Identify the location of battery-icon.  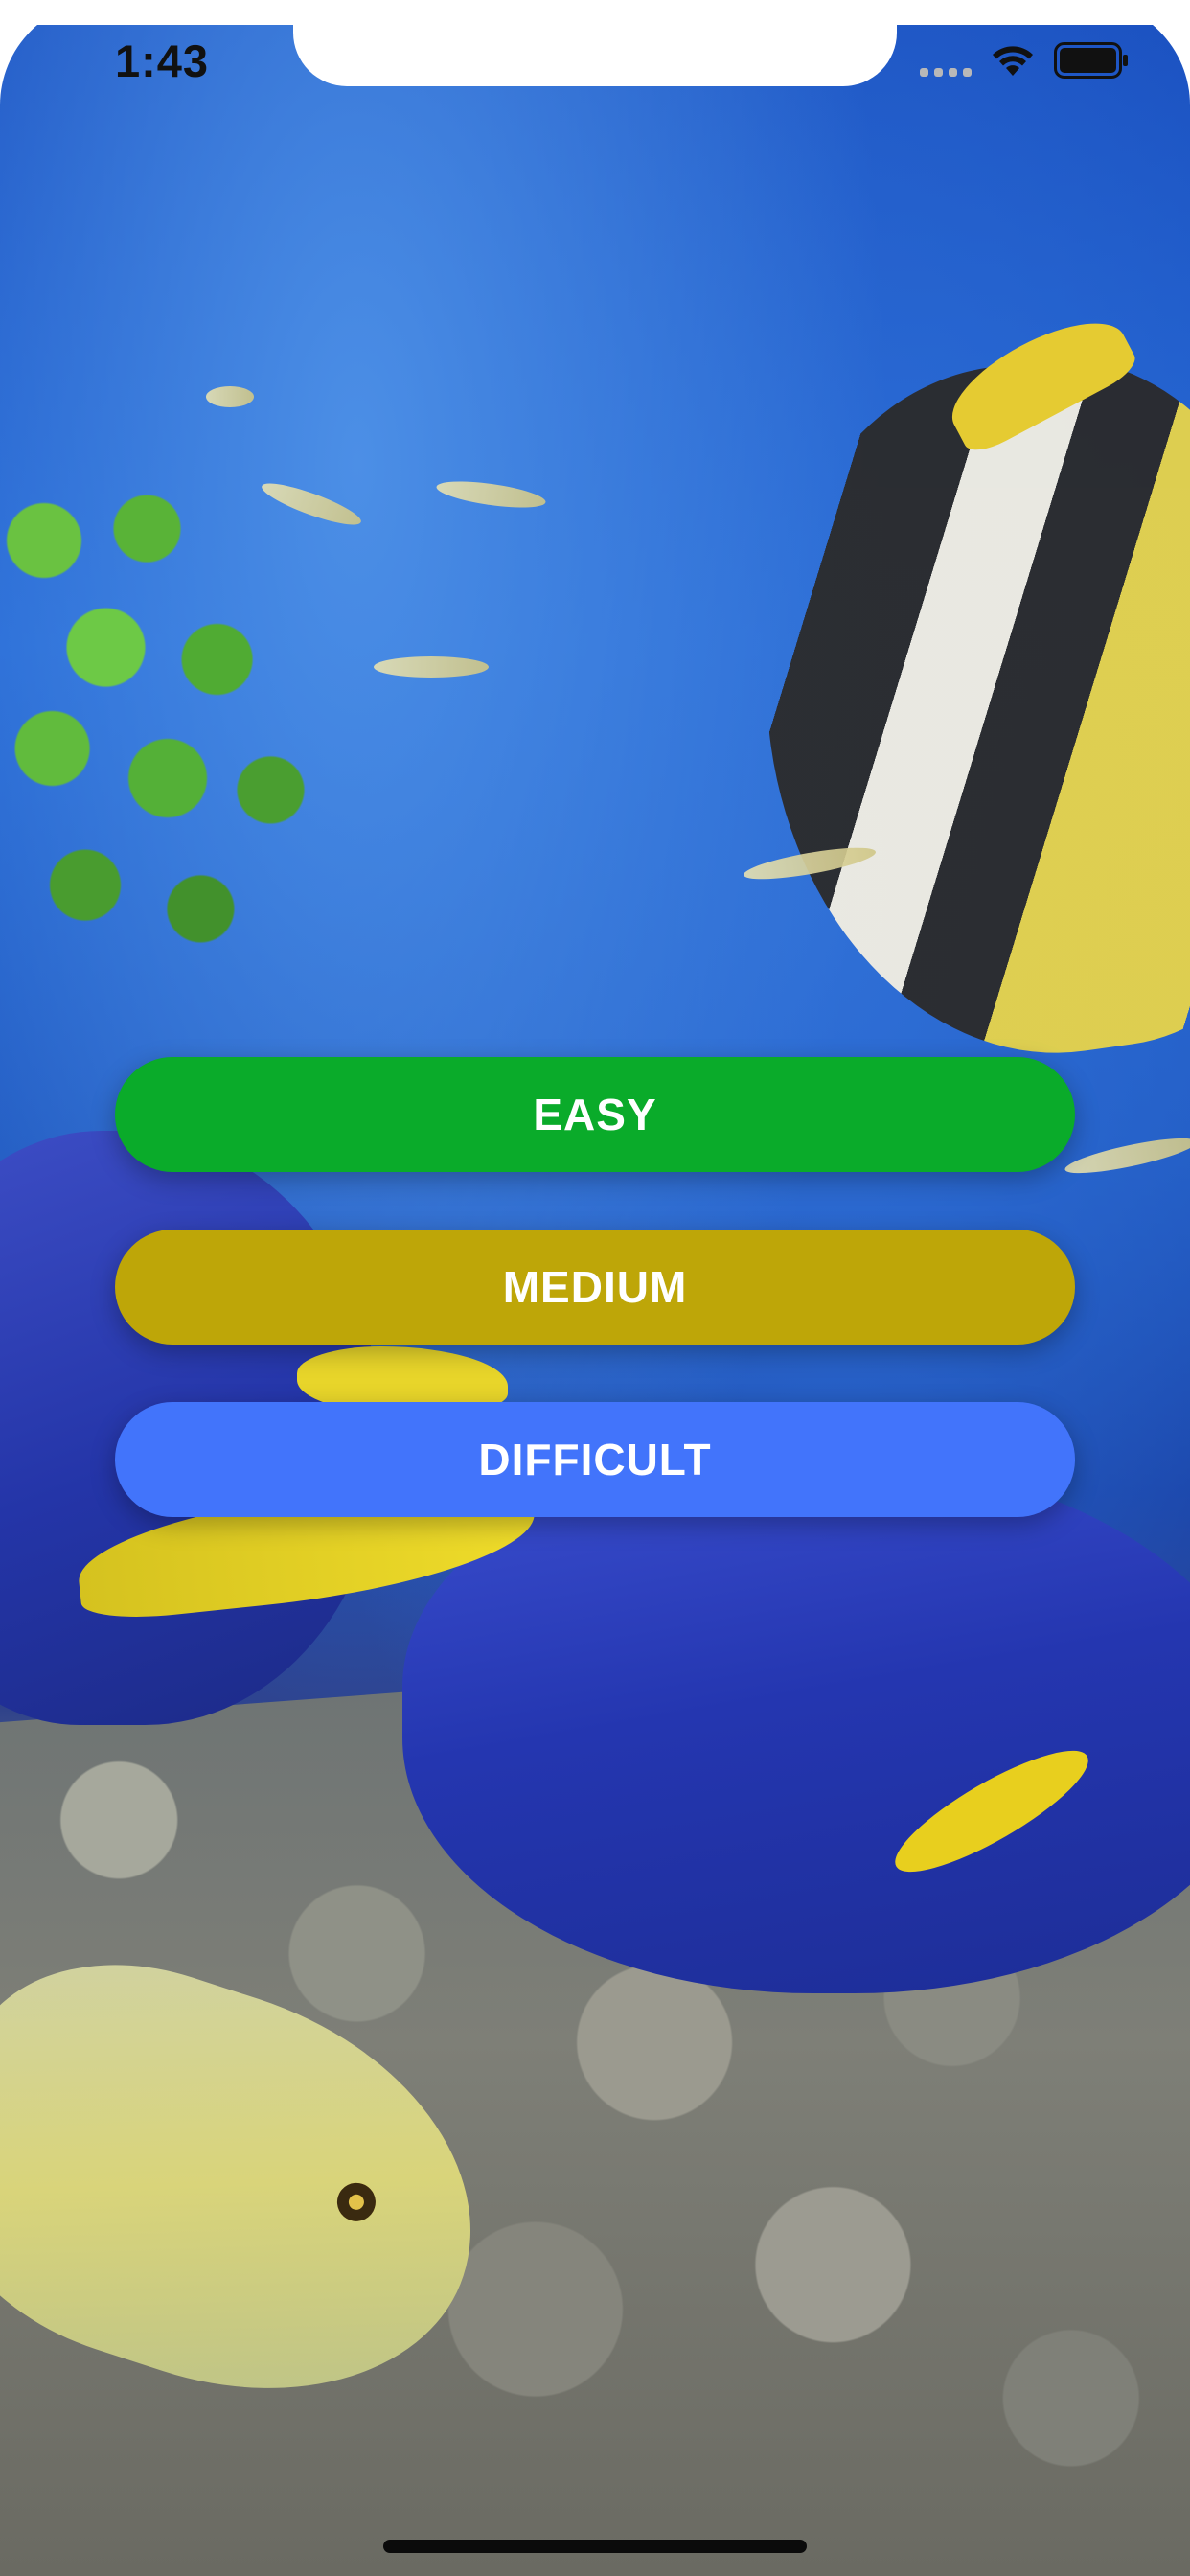
(1092, 60).